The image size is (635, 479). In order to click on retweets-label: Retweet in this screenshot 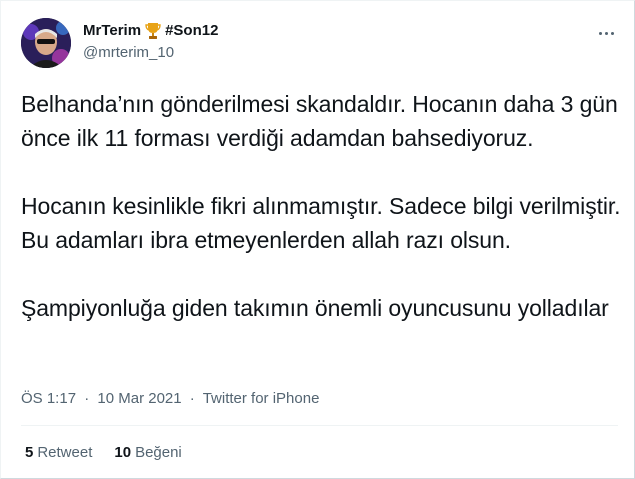, I will do `click(65, 452)`.